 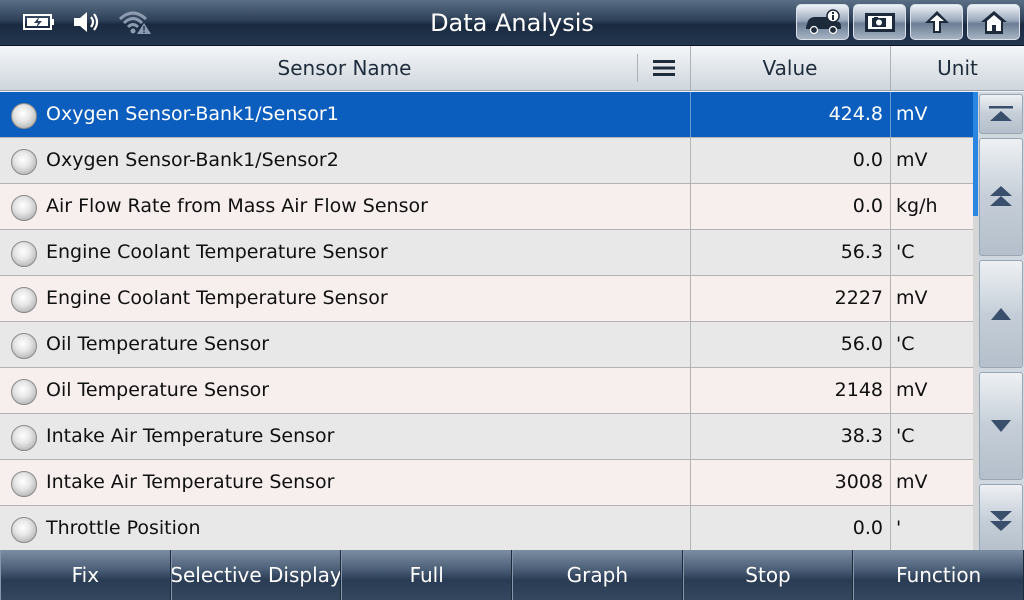 I want to click on scroll-button-column, so click(x=1001, y=344).